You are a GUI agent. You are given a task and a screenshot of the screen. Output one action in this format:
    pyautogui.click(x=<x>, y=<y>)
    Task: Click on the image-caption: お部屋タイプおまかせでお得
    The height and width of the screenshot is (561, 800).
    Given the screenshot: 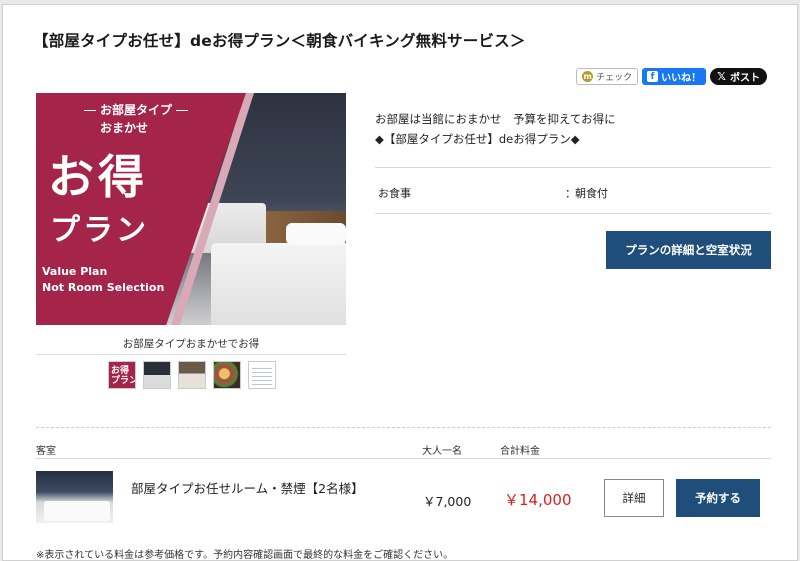 What is the action you would take?
    pyautogui.click(x=191, y=344)
    